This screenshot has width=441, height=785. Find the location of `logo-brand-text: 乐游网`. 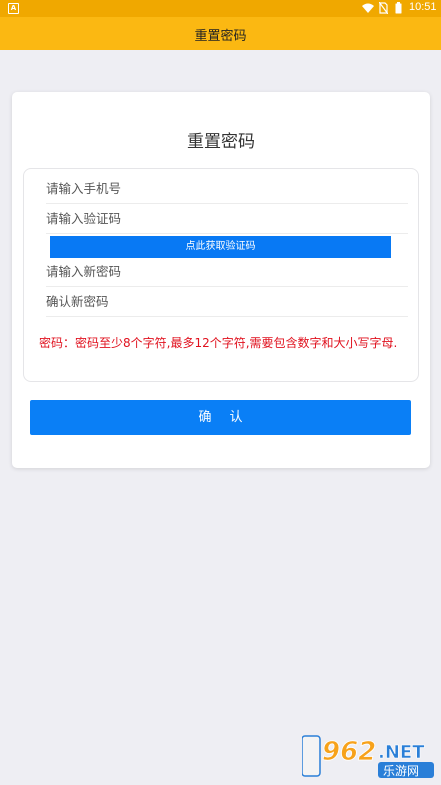

logo-brand-text: 乐游网 is located at coordinates (401, 771).